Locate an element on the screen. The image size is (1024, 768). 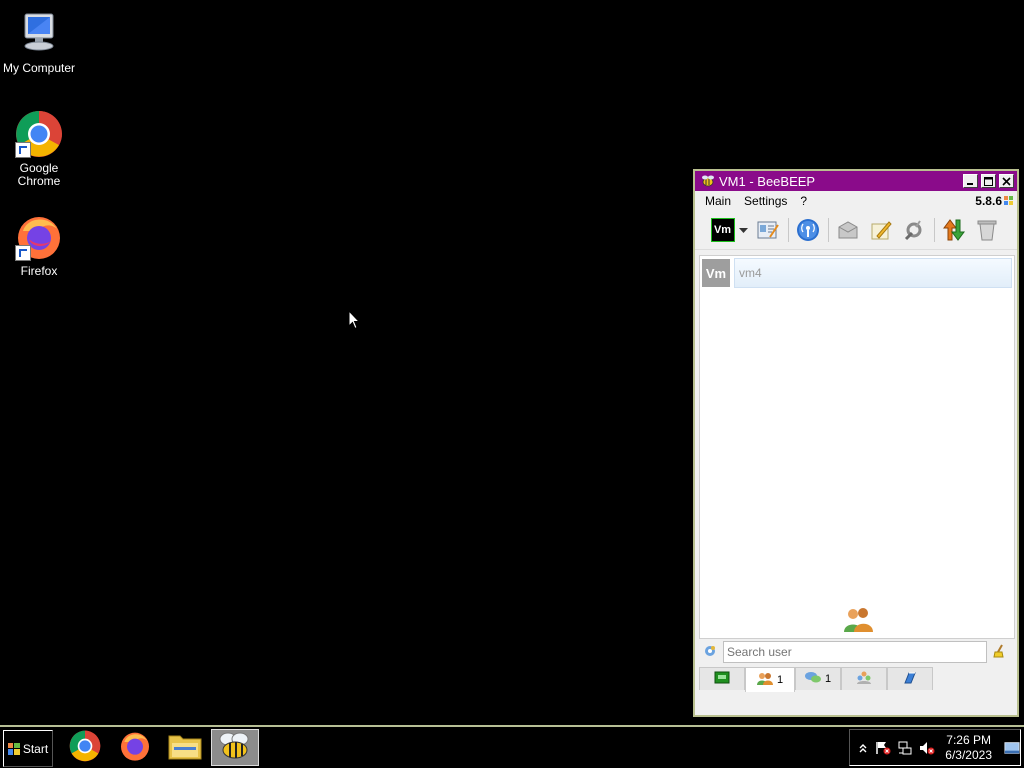
menu-settings: Settings is located at coordinates (765, 201).